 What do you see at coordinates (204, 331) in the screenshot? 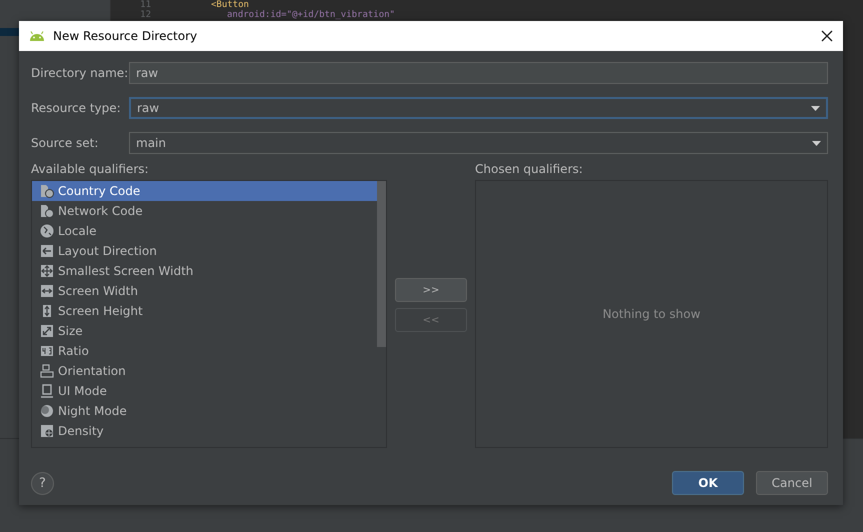
I see `qualifier-item: Size` at bounding box center [204, 331].